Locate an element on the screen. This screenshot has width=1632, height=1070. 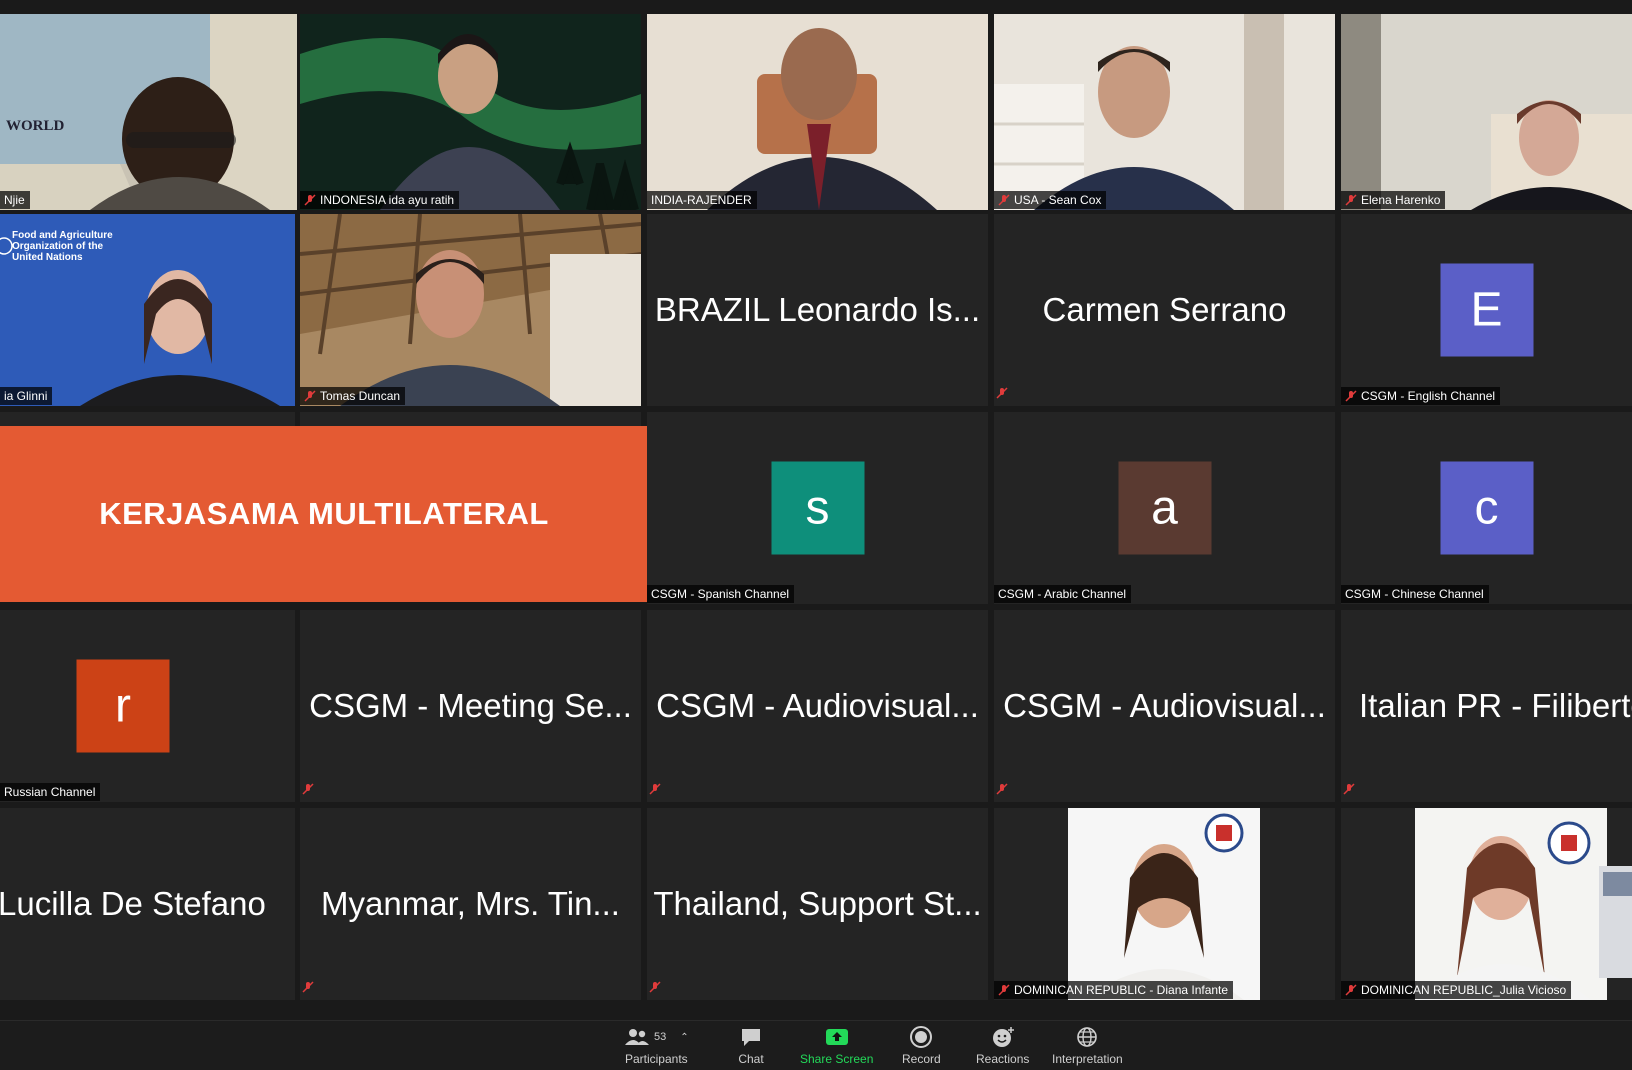
participant-name: Njie is located at coordinates (14, 200).